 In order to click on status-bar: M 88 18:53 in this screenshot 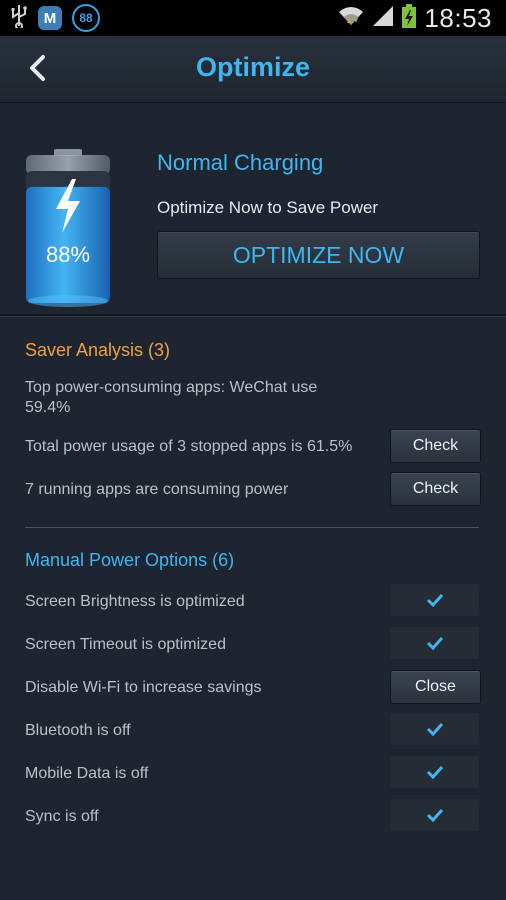, I will do `click(253, 18)`.